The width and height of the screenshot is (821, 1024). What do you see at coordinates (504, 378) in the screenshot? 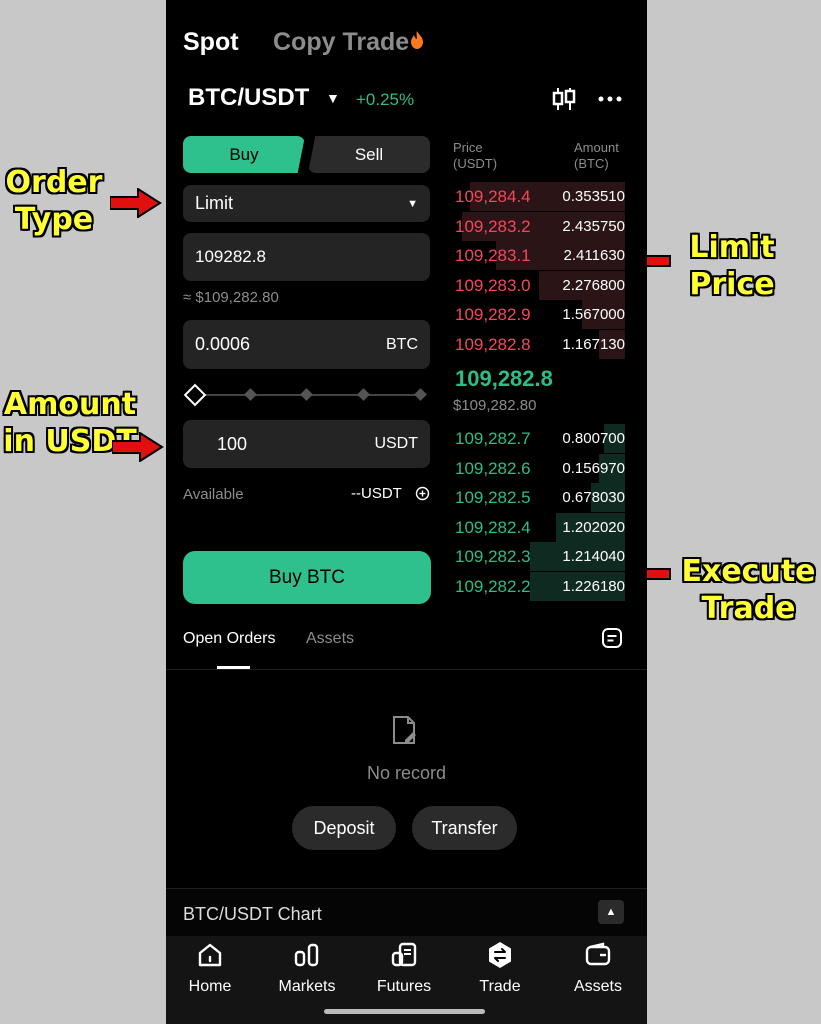
I see `last-price: 109,282.8` at bounding box center [504, 378].